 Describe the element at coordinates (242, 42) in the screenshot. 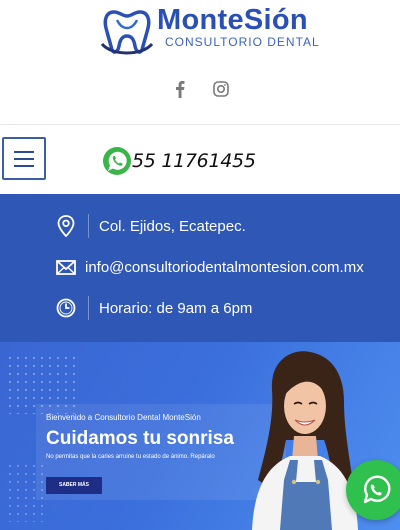

I see `brand-tagline: CONSULTORIO DENTAL` at that location.